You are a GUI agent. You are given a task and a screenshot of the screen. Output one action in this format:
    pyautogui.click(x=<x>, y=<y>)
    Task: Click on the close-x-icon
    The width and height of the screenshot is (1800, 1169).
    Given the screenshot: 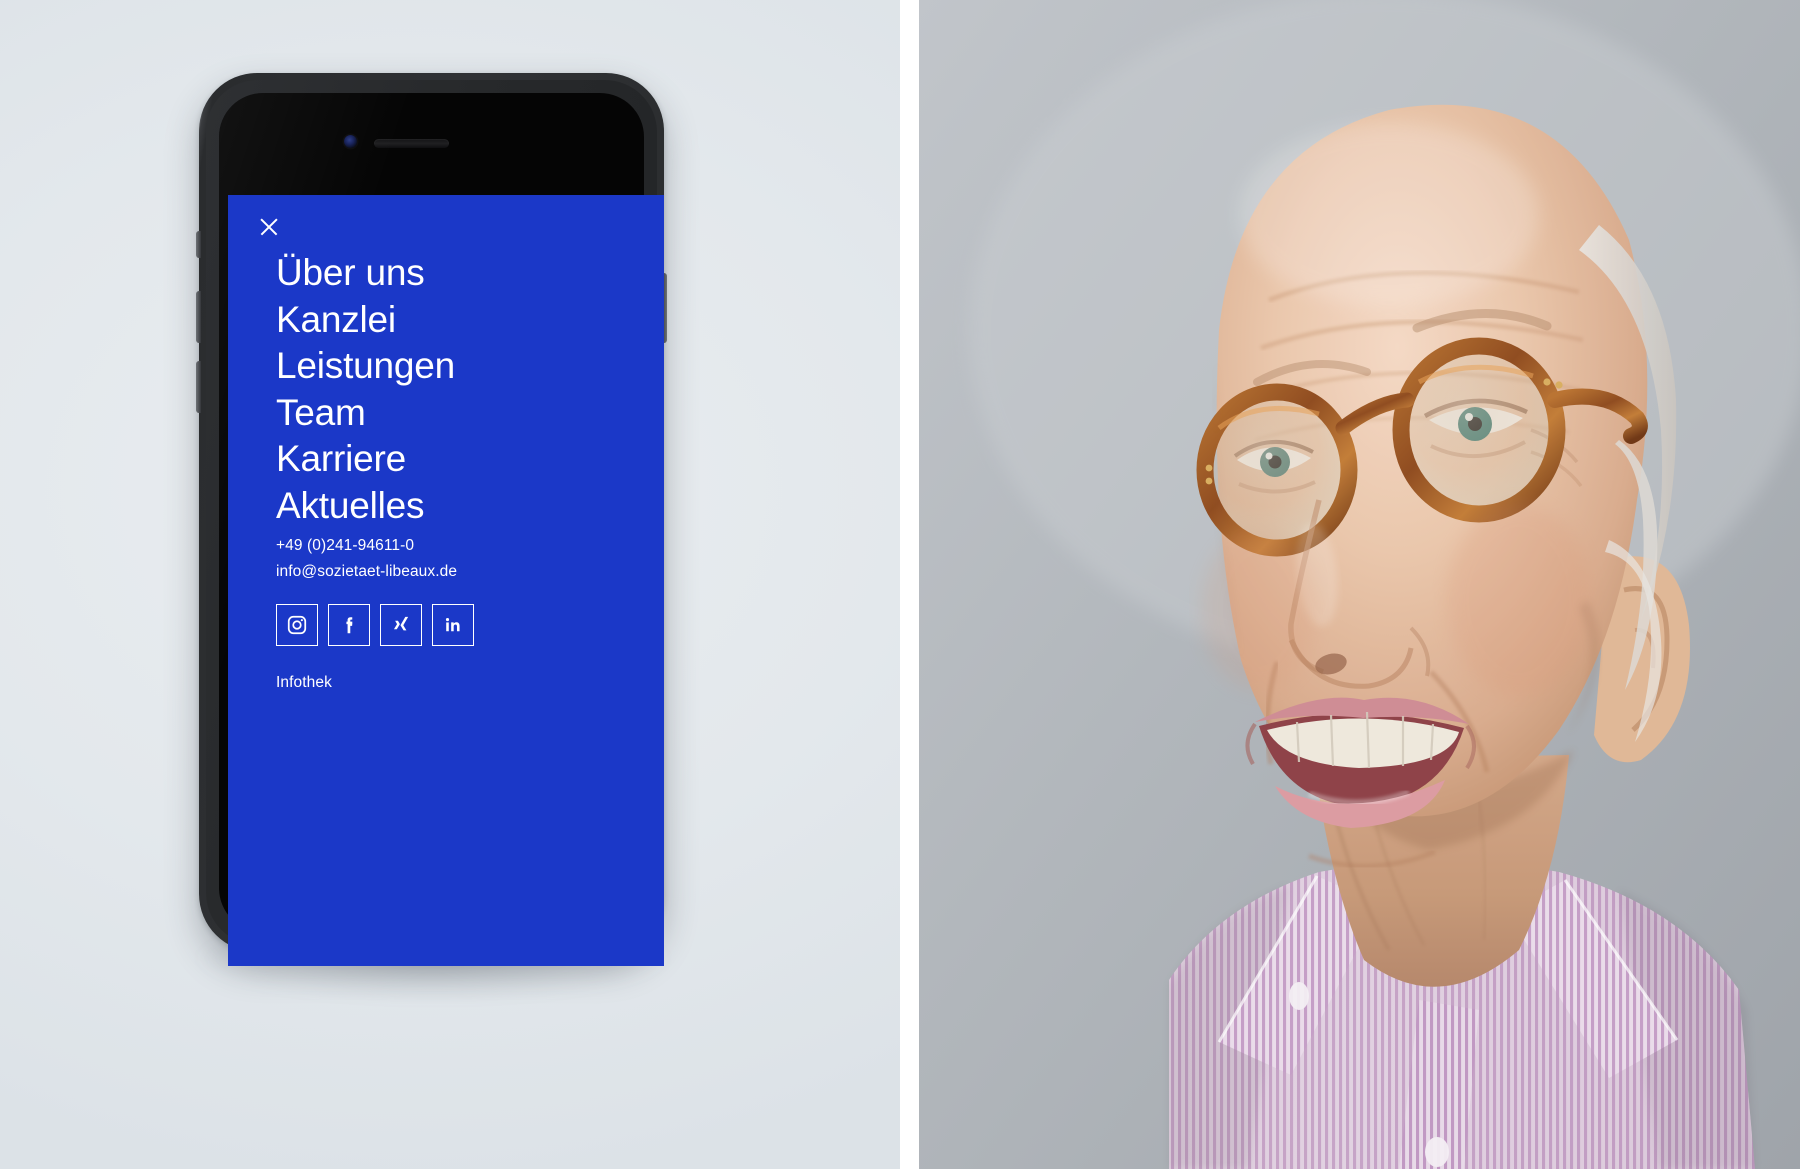 What is the action you would take?
    pyautogui.click(x=269, y=226)
    